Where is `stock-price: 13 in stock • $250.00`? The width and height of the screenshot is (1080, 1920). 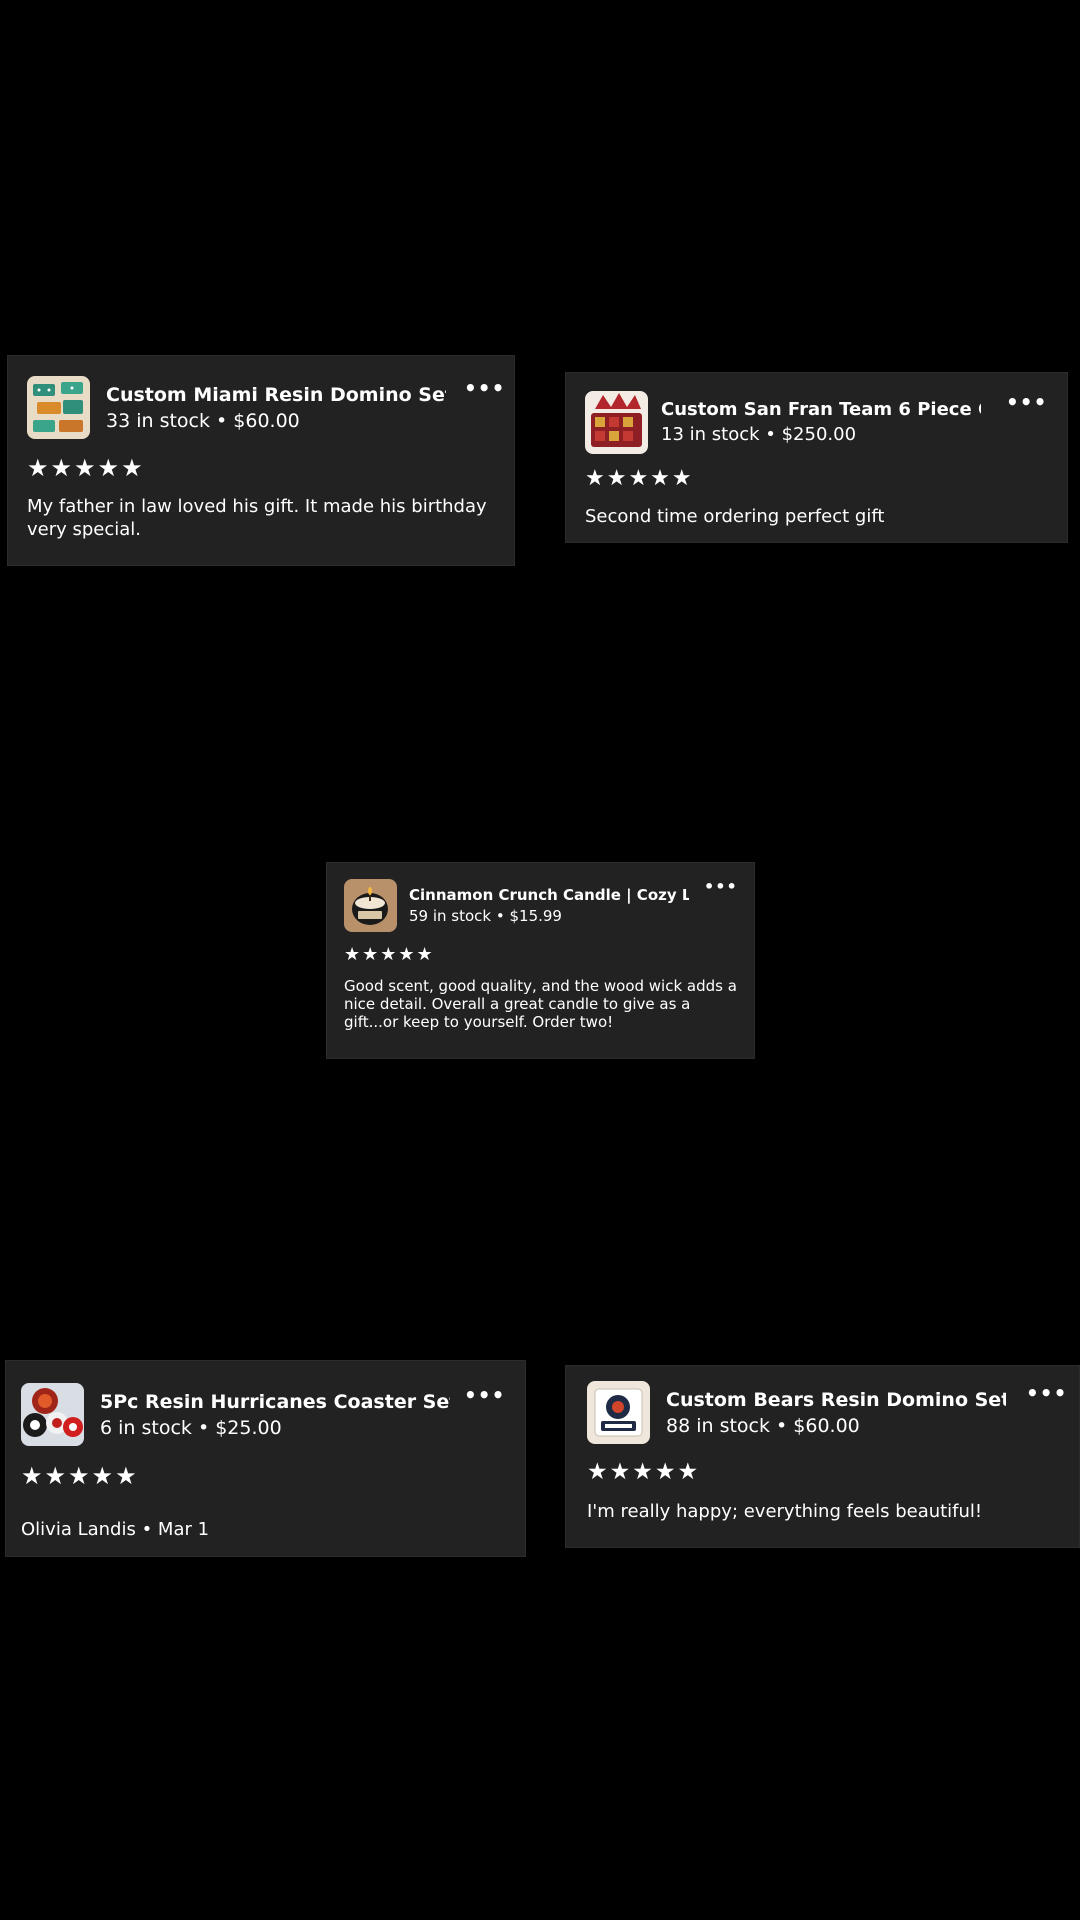
stock-price: 13 in stock • $250.00 is located at coordinates (759, 434).